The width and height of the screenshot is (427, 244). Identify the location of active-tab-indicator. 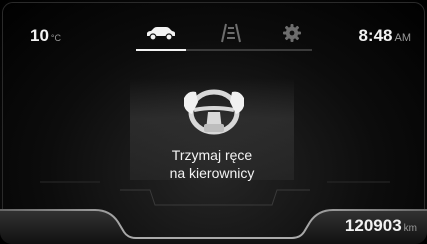
(161, 50).